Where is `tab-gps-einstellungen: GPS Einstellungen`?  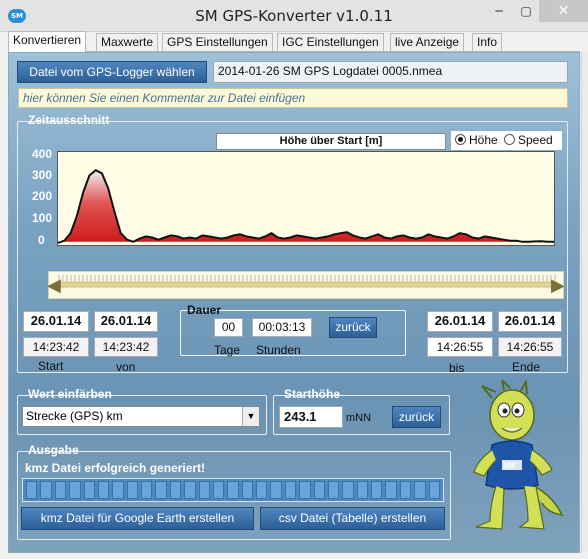
tab-gps-einstellungen: GPS Einstellungen is located at coordinates (217, 42).